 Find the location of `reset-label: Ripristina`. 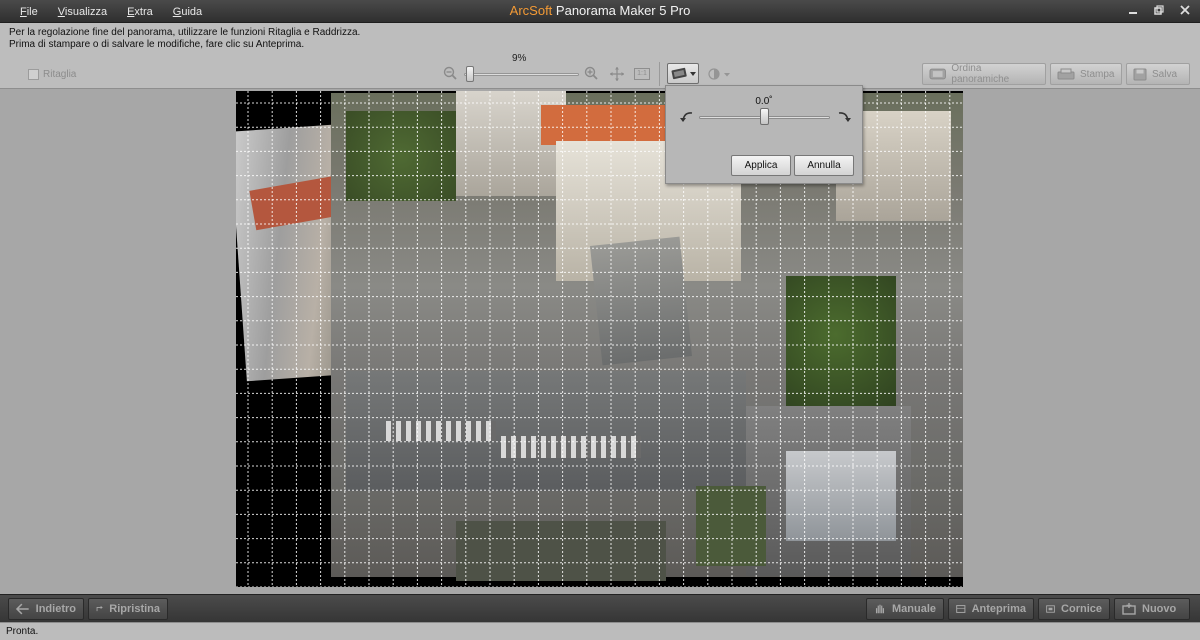

reset-label: Ripristina is located at coordinates (134, 609).